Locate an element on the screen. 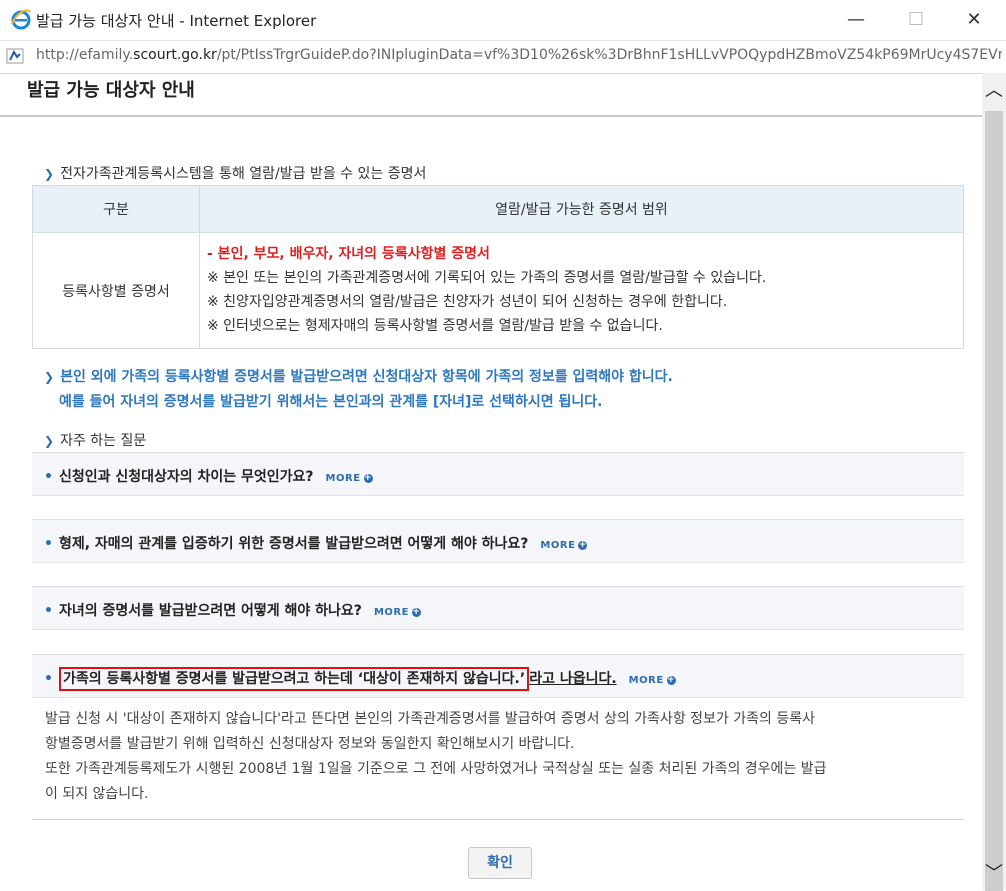 The width and height of the screenshot is (1006, 891). scroll-down-icon: ﹀ is located at coordinates (994, 874).